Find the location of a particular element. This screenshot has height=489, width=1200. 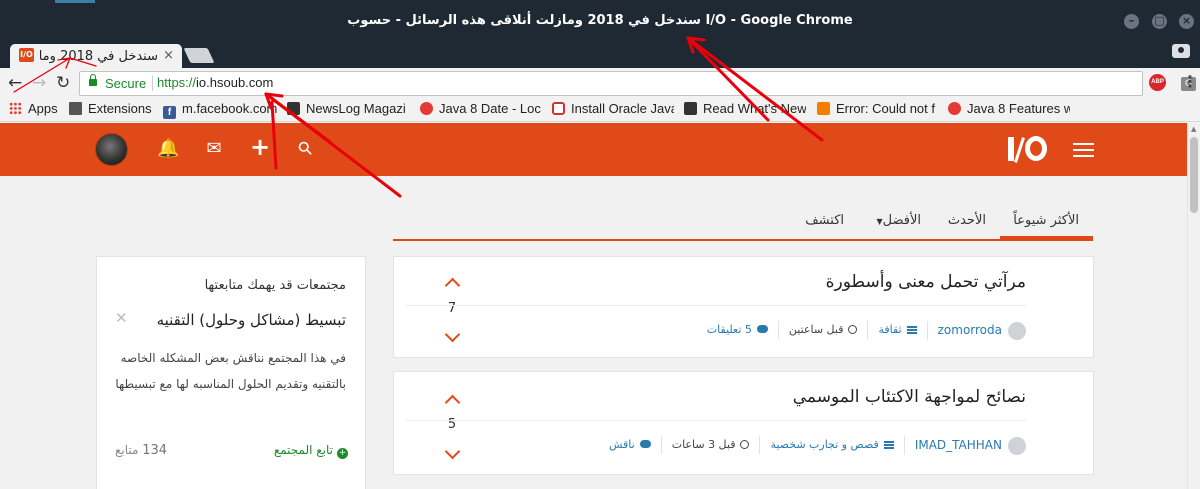

tab-close-icon: × is located at coordinates (168, 55).